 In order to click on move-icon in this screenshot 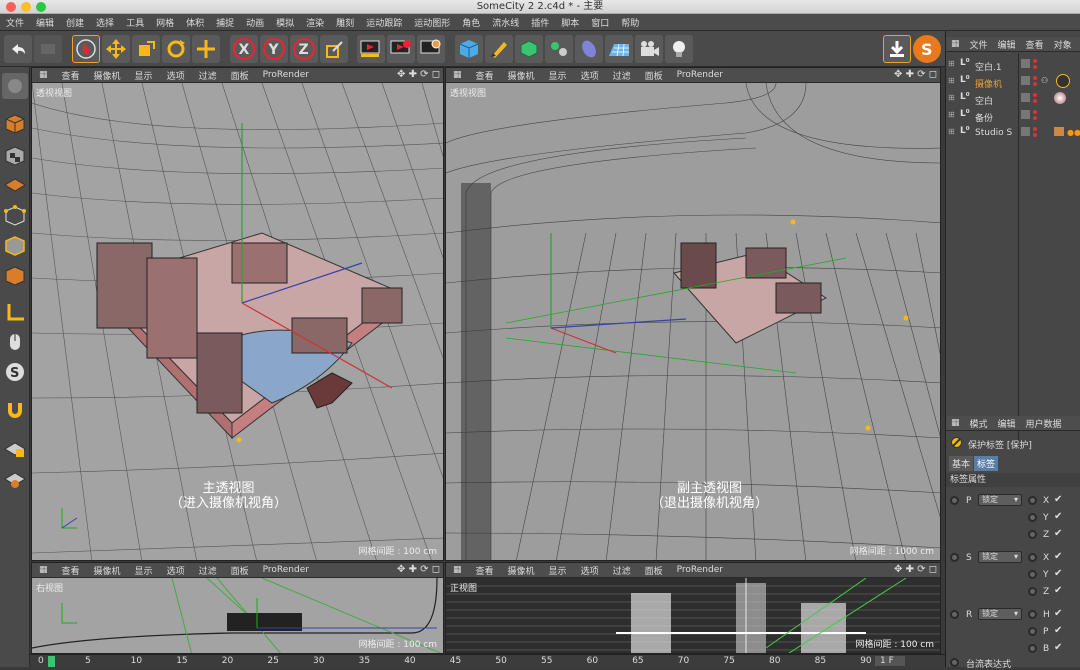, I will do `click(116, 49)`.